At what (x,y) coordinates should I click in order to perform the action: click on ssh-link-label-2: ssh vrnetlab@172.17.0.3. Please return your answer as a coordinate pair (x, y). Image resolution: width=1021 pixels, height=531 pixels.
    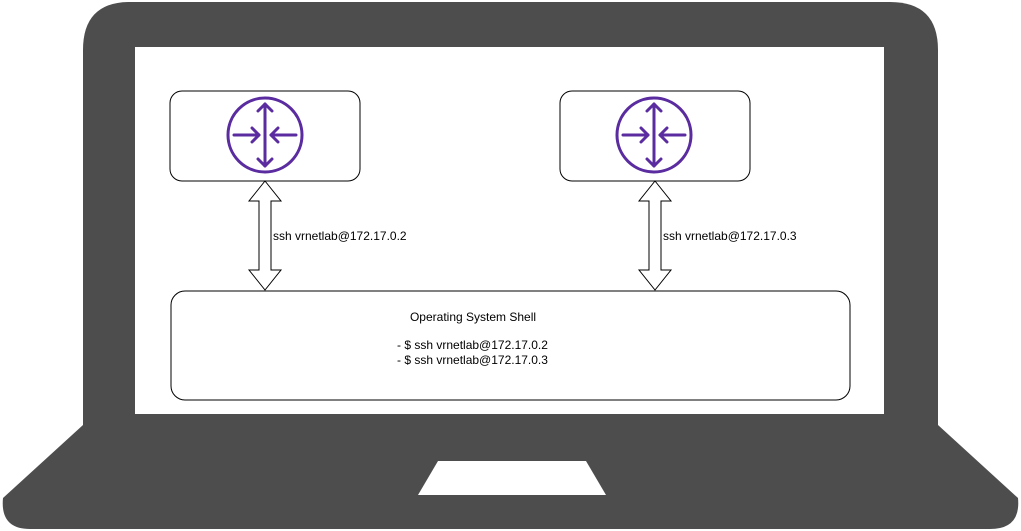
    Looking at the image, I should click on (730, 236).